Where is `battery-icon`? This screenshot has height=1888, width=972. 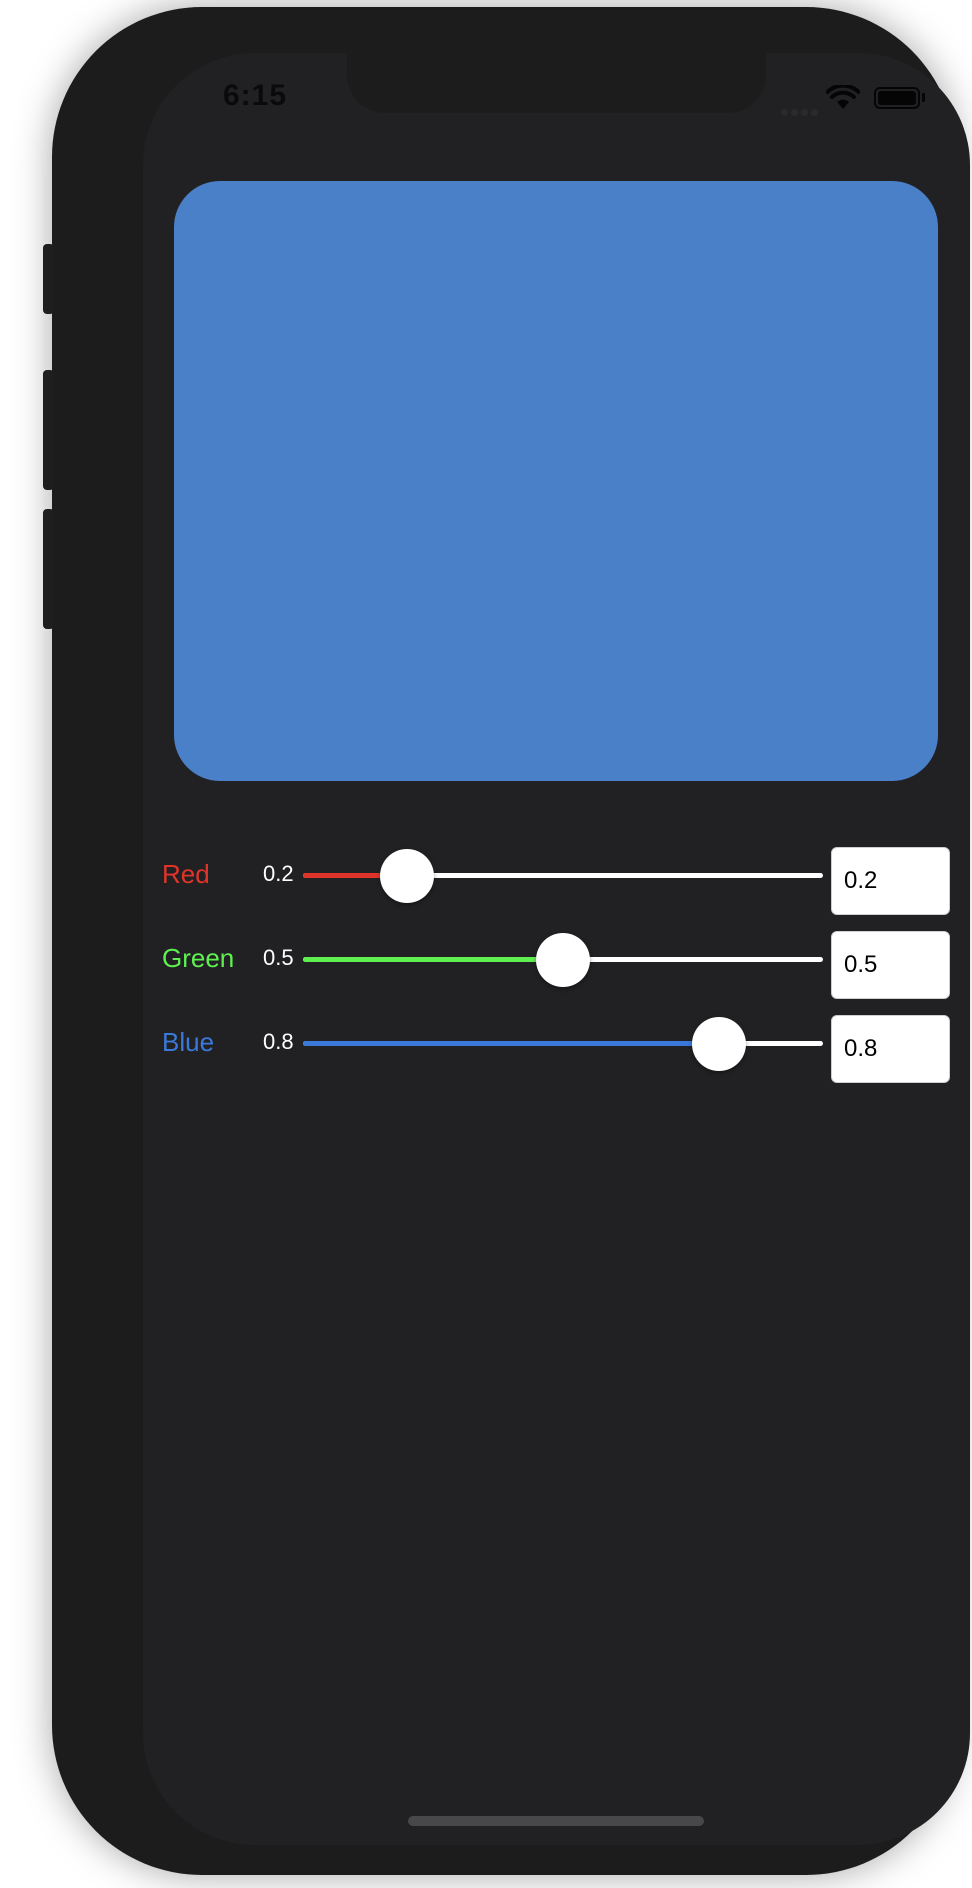
battery-icon is located at coordinates (897, 98).